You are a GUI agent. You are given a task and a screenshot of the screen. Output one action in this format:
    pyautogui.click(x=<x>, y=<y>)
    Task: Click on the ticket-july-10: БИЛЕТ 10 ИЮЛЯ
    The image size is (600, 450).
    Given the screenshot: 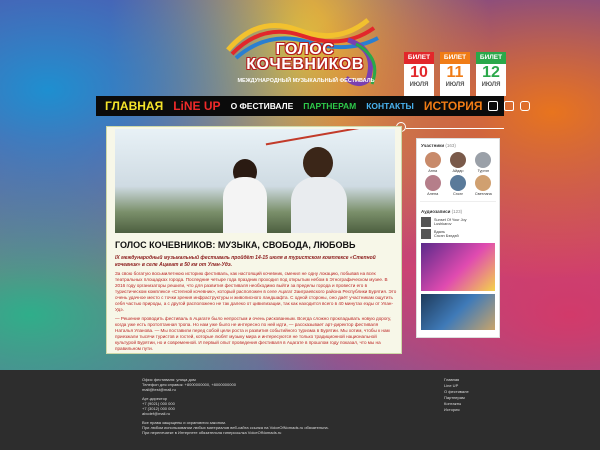 What is the action you would take?
    pyautogui.click(x=419, y=74)
    